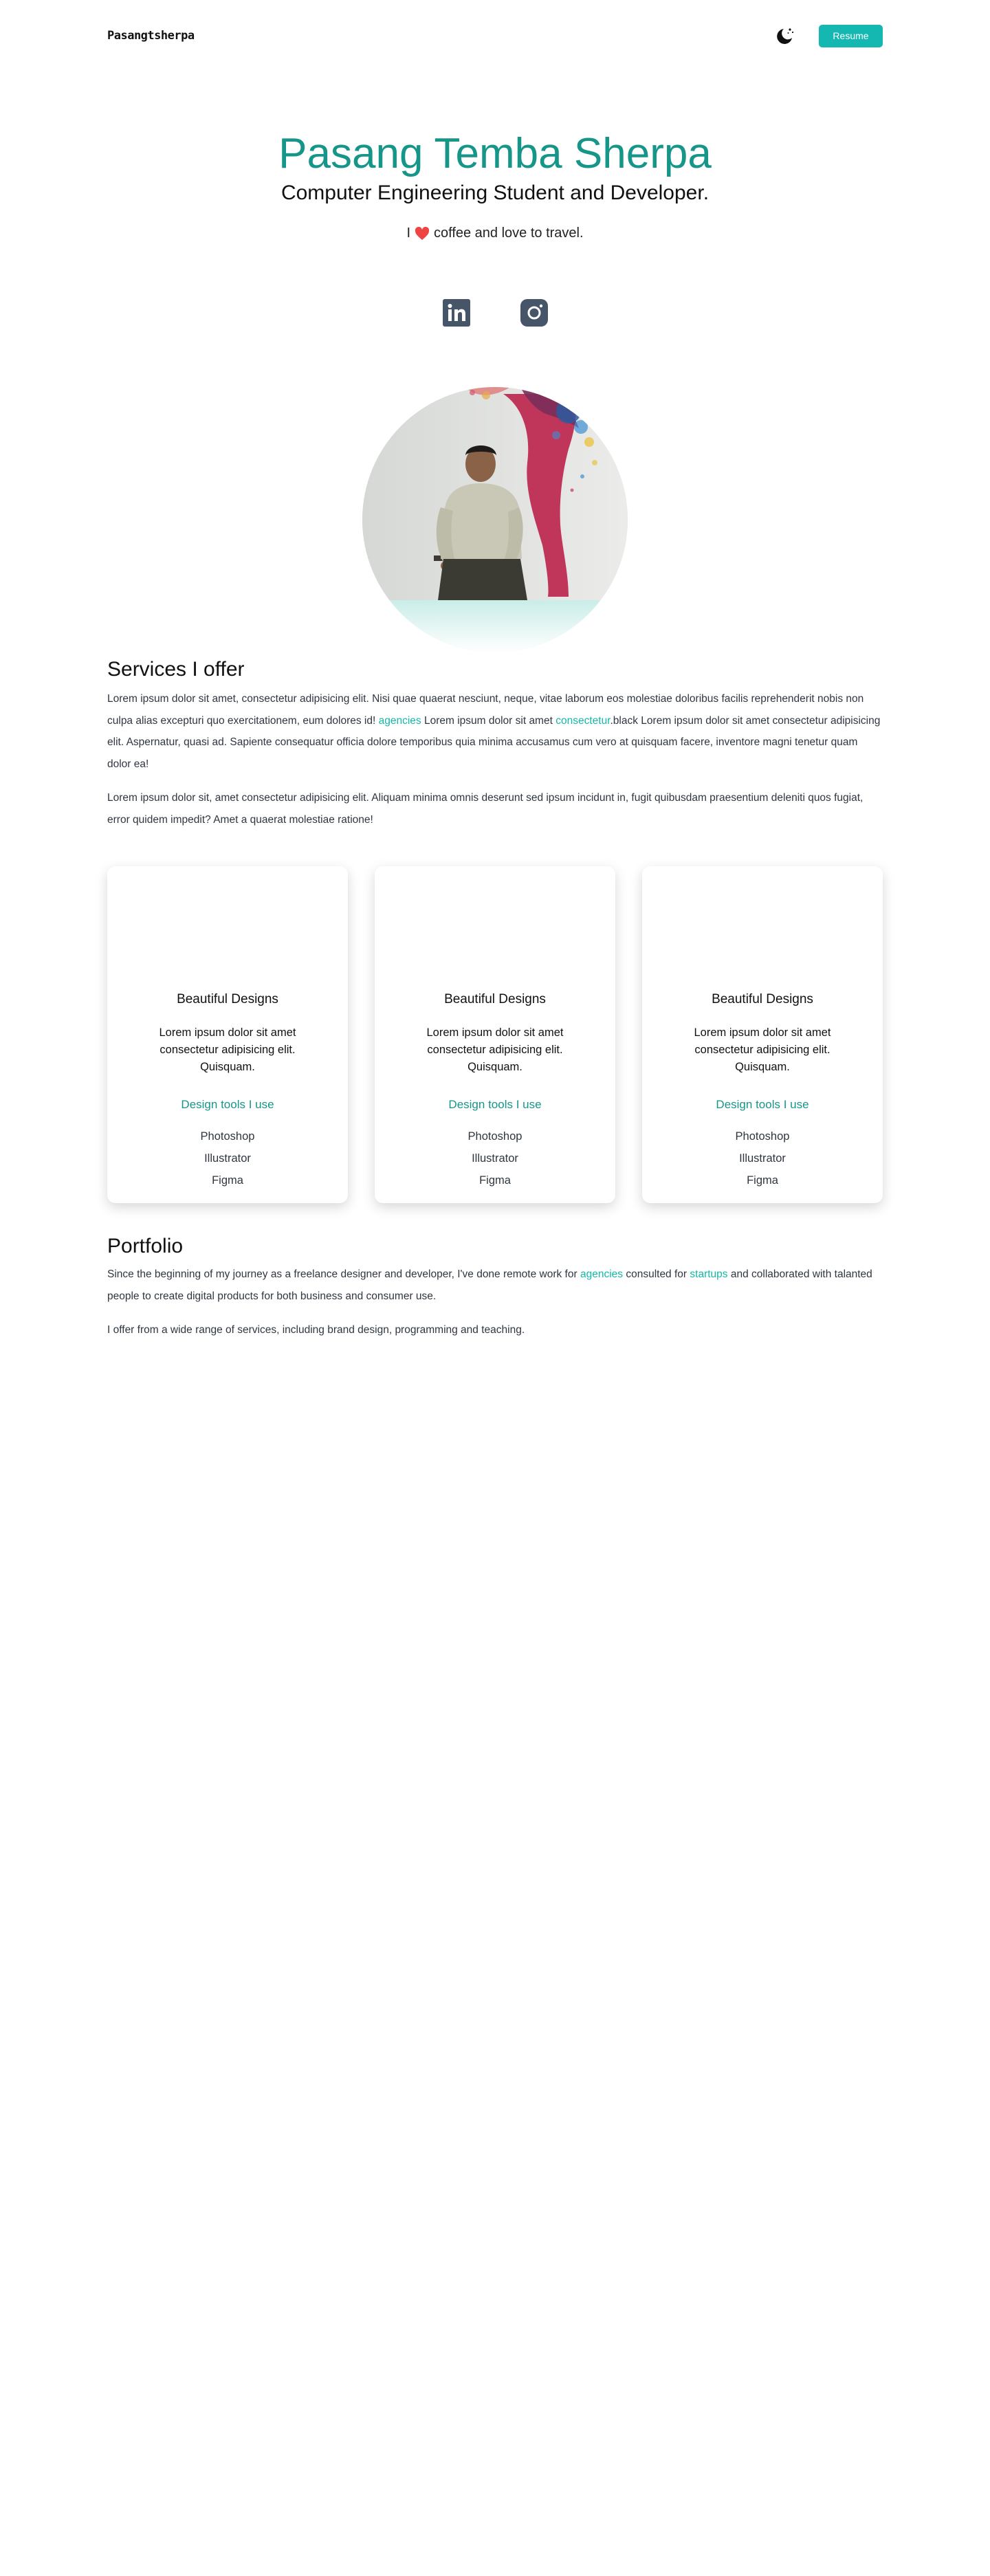 The width and height of the screenshot is (990, 2576). What do you see at coordinates (408, 233) in the screenshot?
I see `tagline-prefix: I` at bounding box center [408, 233].